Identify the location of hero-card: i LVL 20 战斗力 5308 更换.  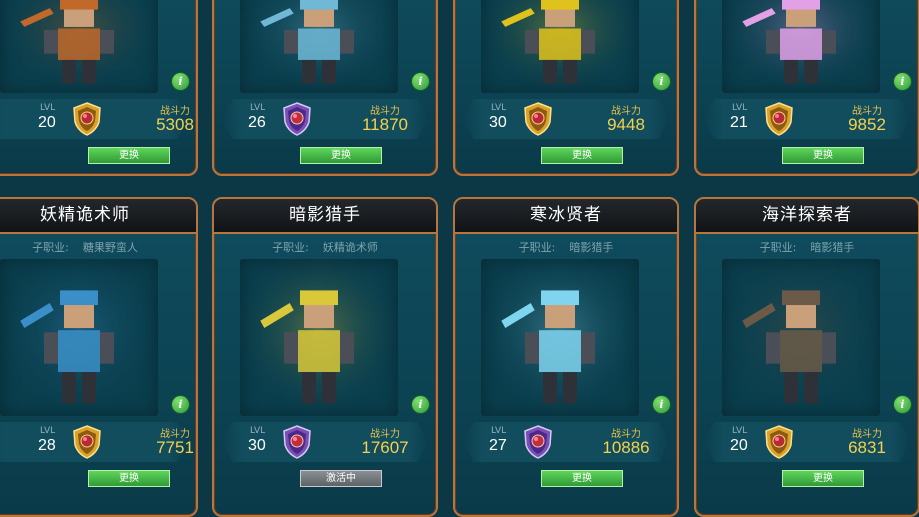
(99, 88).